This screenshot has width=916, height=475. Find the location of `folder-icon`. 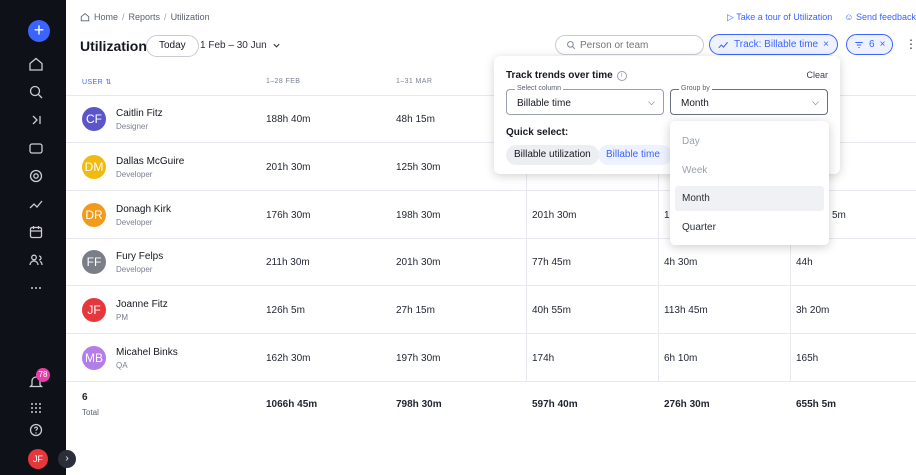

folder-icon is located at coordinates (37, 149).